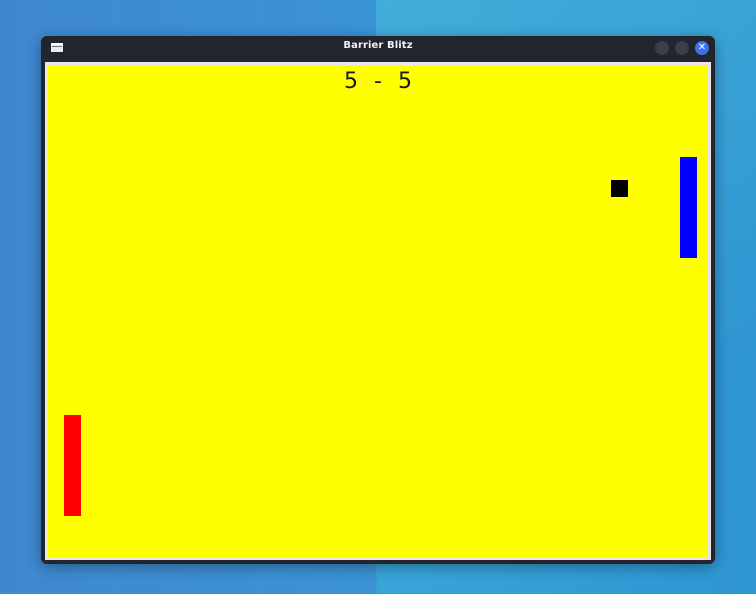  I want to click on close-button: ✕, so click(702, 48).